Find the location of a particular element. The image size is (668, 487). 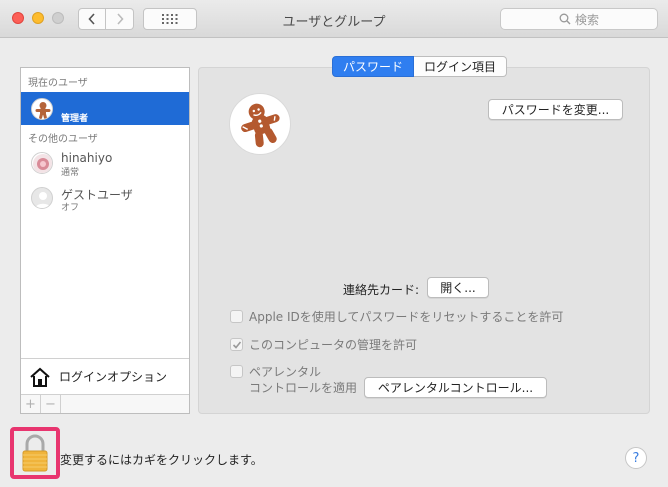

guest-user-icon is located at coordinates (42, 198).